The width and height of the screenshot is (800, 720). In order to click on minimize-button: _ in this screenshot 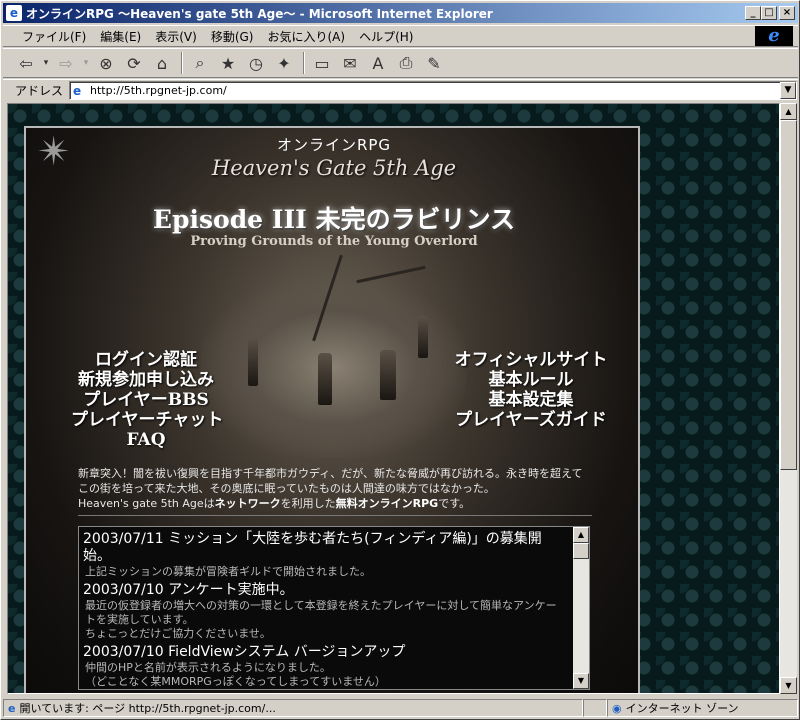, I will do `click(753, 13)`.